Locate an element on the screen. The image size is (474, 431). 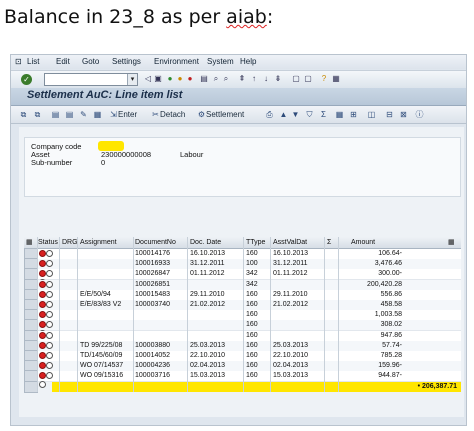
cell-amount: 159.96- is located at coordinates (390, 366).